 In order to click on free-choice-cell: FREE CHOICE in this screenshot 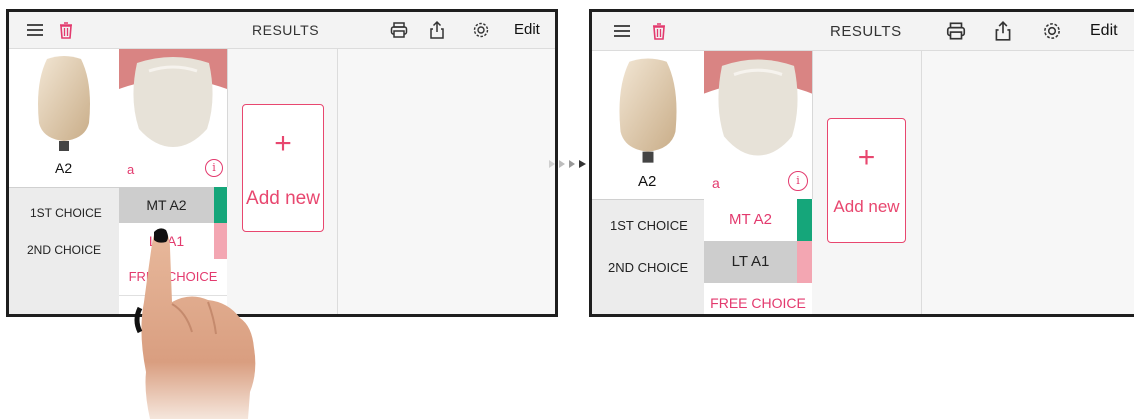, I will do `click(758, 298)`.